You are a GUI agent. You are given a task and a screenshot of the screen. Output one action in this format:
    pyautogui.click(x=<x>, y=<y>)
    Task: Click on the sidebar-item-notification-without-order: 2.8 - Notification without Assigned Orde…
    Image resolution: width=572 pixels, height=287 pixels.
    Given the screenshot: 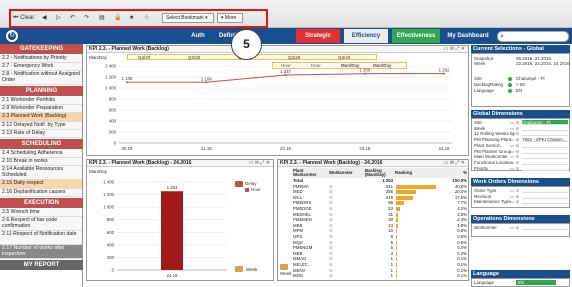 What is the action you would take?
    pyautogui.click(x=41, y=78)
    